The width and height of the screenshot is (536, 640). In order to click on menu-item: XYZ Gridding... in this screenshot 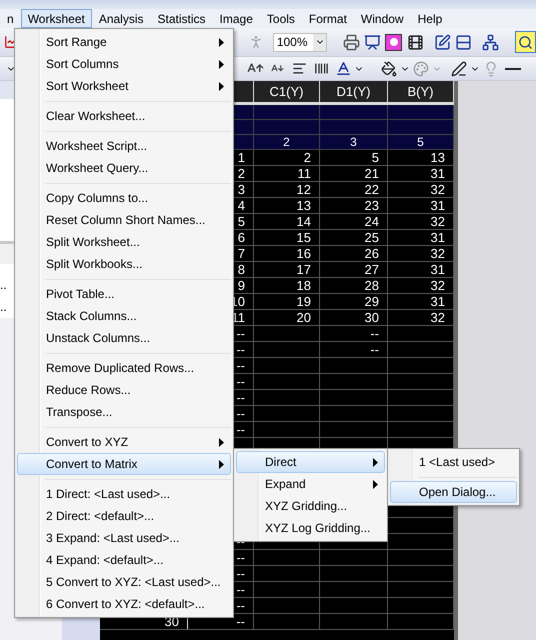, I will do `click(310, 506)`.